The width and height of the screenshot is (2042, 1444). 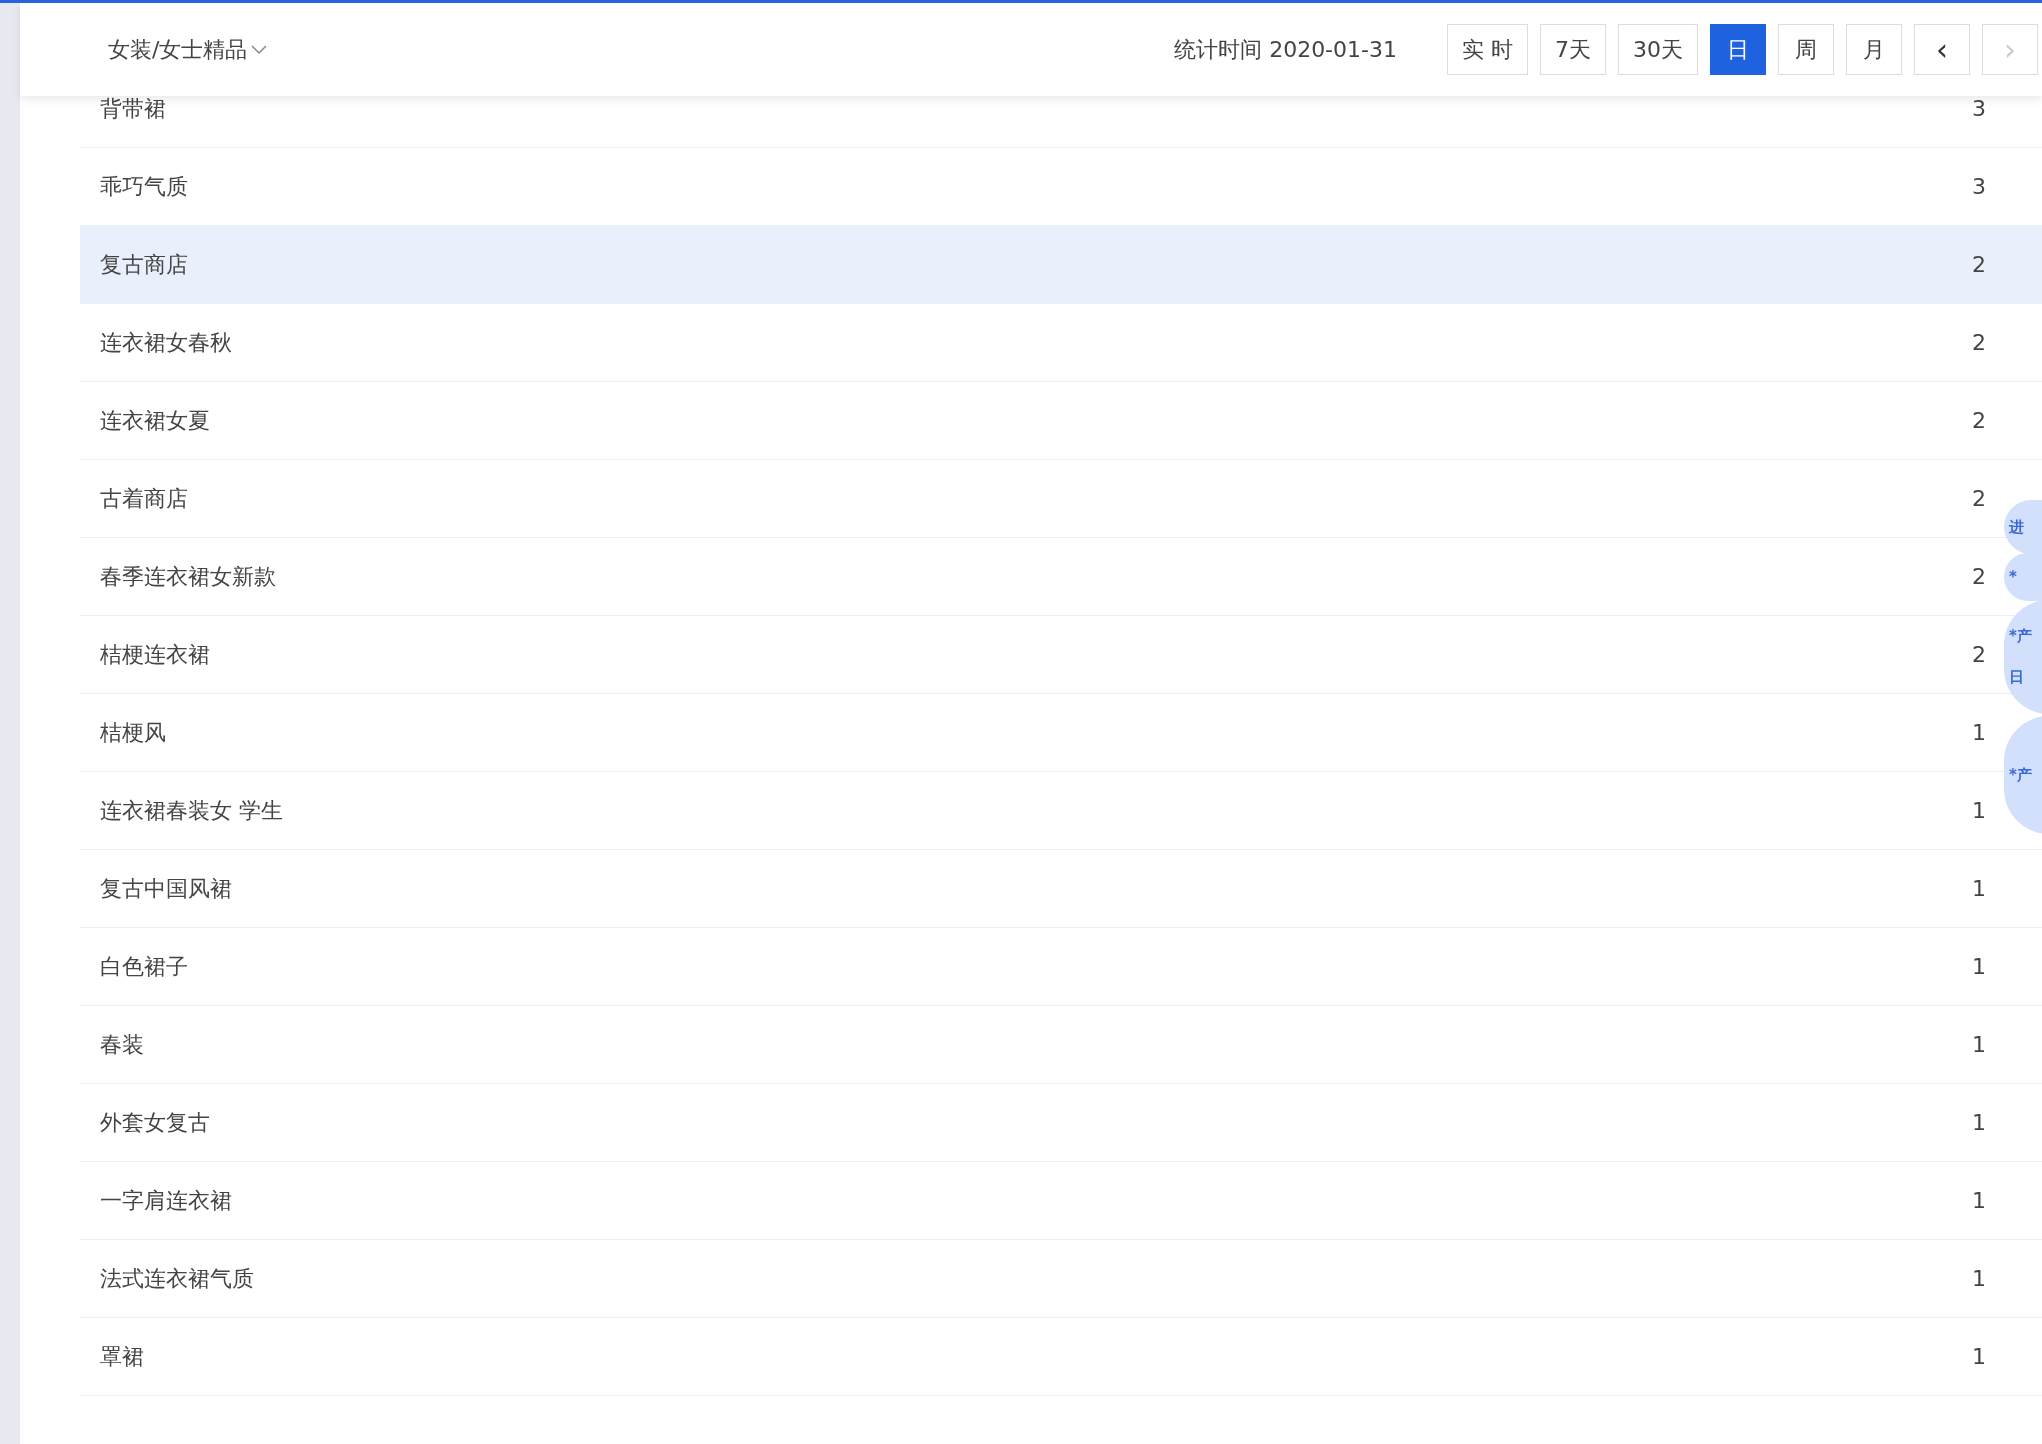 What do you see at coordinates (133, 108) in the screenshot?
I see `keyword-text: 背带裙` at bounding box center [133, 108].